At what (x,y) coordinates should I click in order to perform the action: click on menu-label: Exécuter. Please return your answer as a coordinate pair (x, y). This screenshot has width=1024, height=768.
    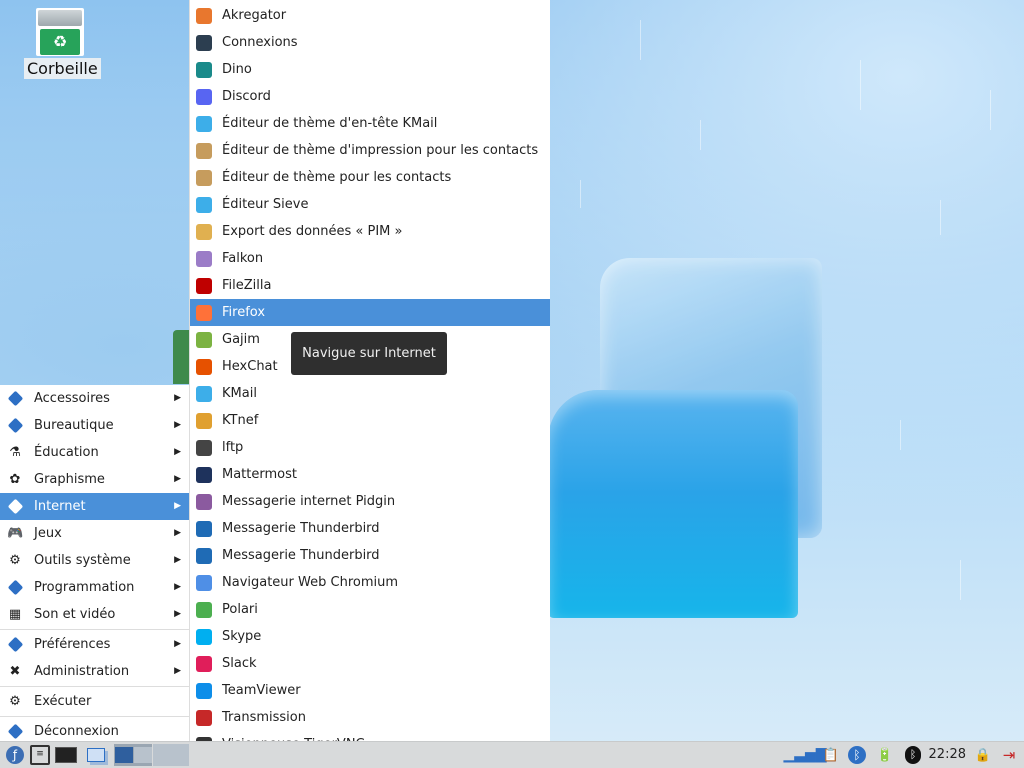
    Looking at the image, I should click on (63, 701).